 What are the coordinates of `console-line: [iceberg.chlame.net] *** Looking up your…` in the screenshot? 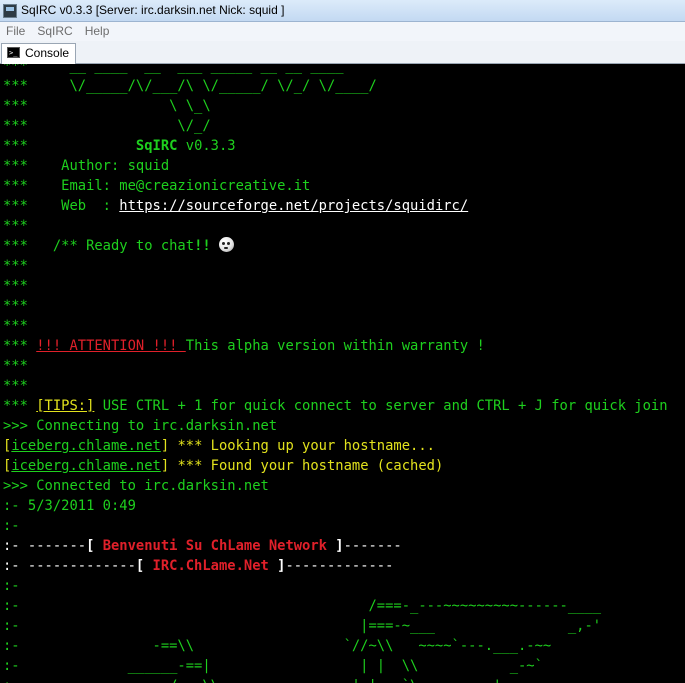 It's located at (335, 446).